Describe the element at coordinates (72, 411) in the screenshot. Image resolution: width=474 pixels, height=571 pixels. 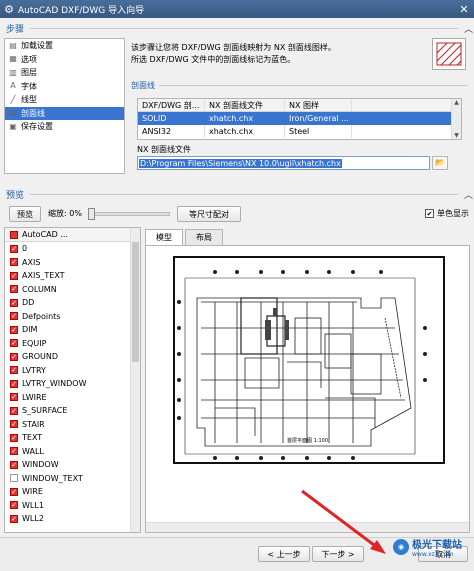
I see `layer-item: ✓ S_SURFACE` at that location.